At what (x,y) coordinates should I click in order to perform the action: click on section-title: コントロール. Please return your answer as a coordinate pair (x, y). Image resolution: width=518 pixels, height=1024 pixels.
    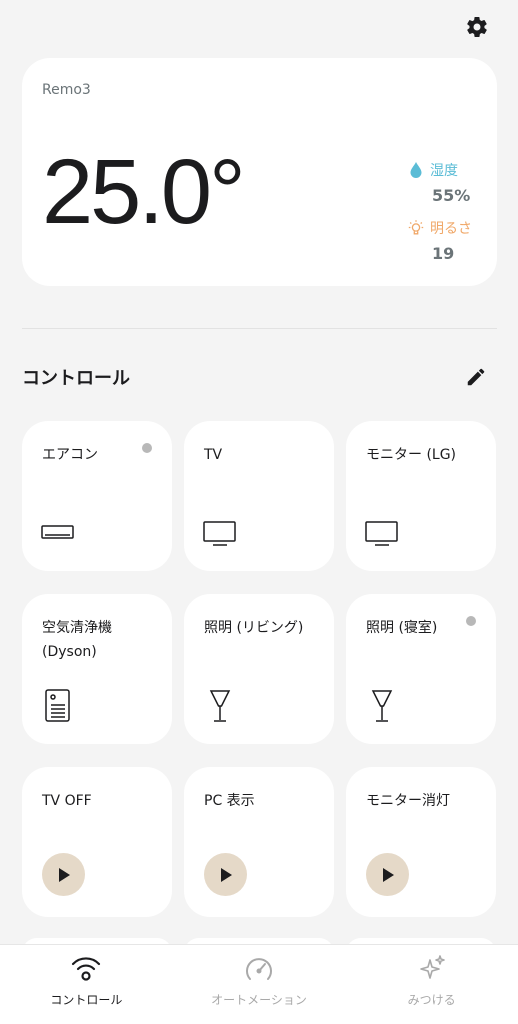
    Looking at the image, I should click on (76, 378).